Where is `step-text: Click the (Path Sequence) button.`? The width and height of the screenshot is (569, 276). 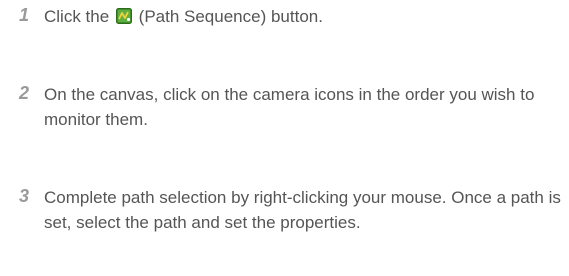
step-text: Click the (Path Sequence) button. is located at coordinates (304, 16).